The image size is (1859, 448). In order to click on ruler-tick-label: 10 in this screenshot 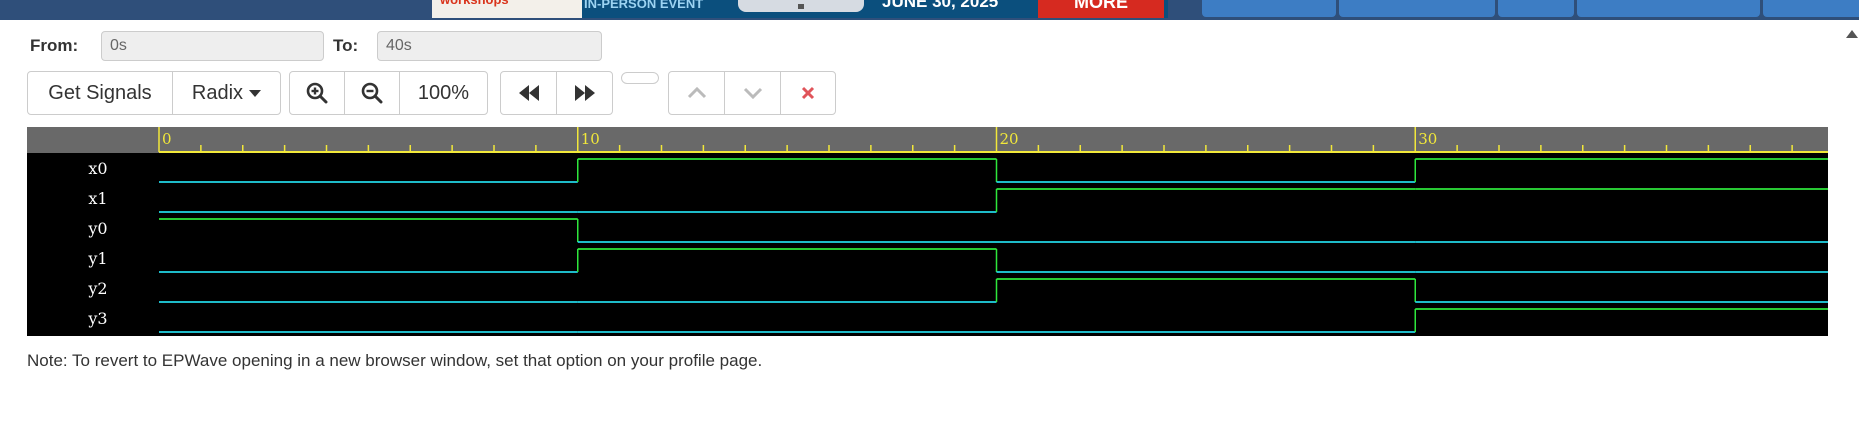, I will do `click(590, 139)`.